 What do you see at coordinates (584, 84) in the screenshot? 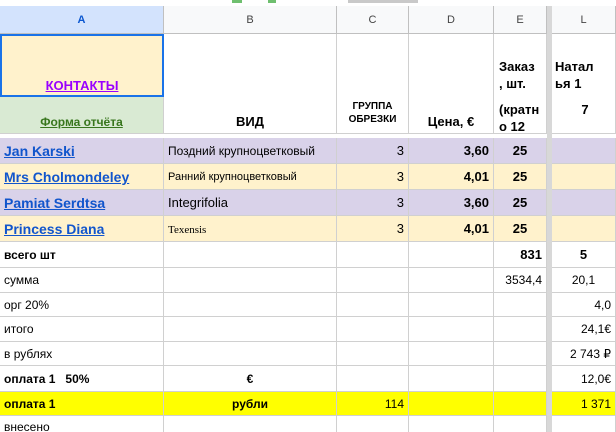
I see `header-natal: Натал ья 1 7` at bounding box center [584, 84].